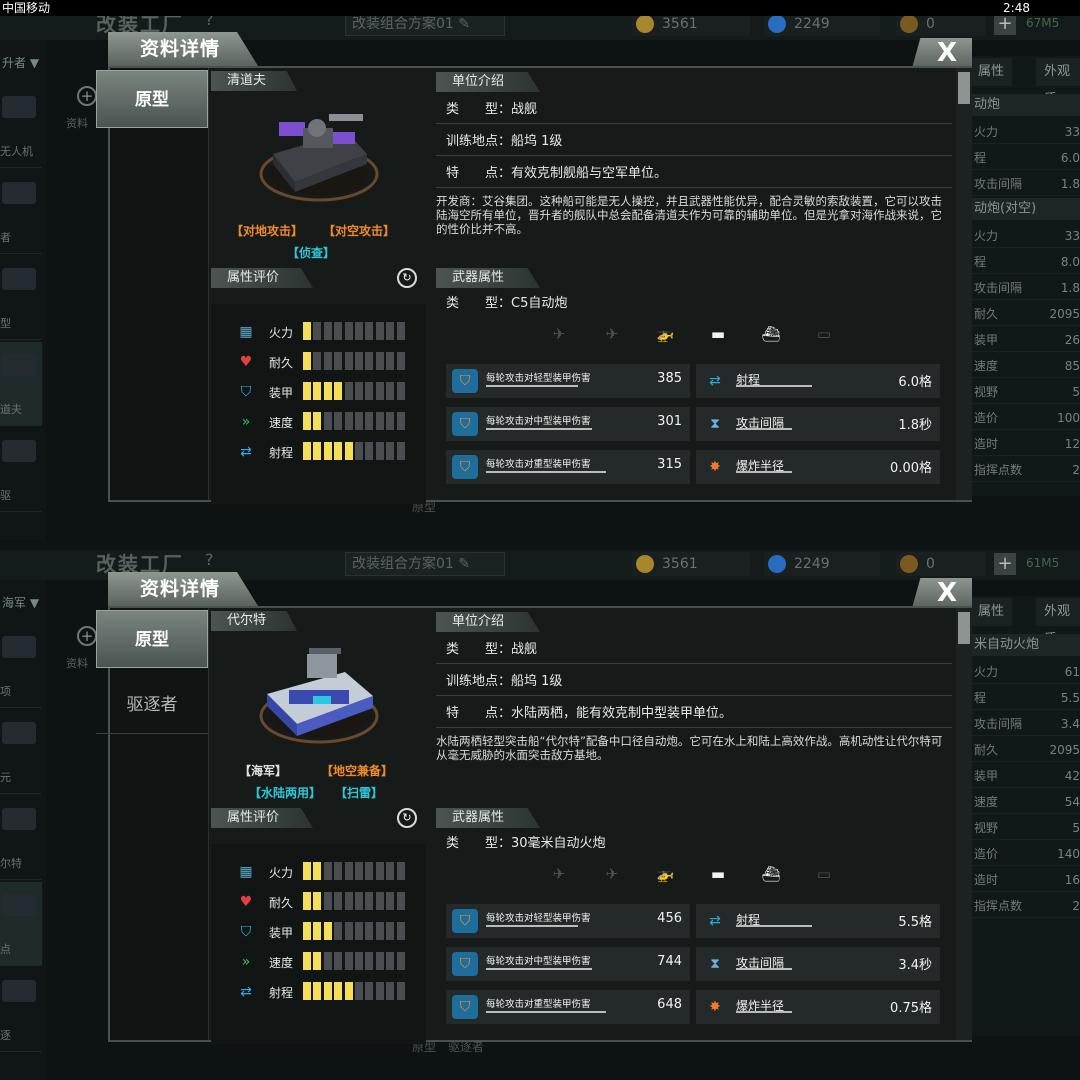 The image size is (1080, 1080). What do you see at coordinates (11, 863) in the screenshot?
I see `unit-list-label: 尔特` at bounding box center [11, 863].